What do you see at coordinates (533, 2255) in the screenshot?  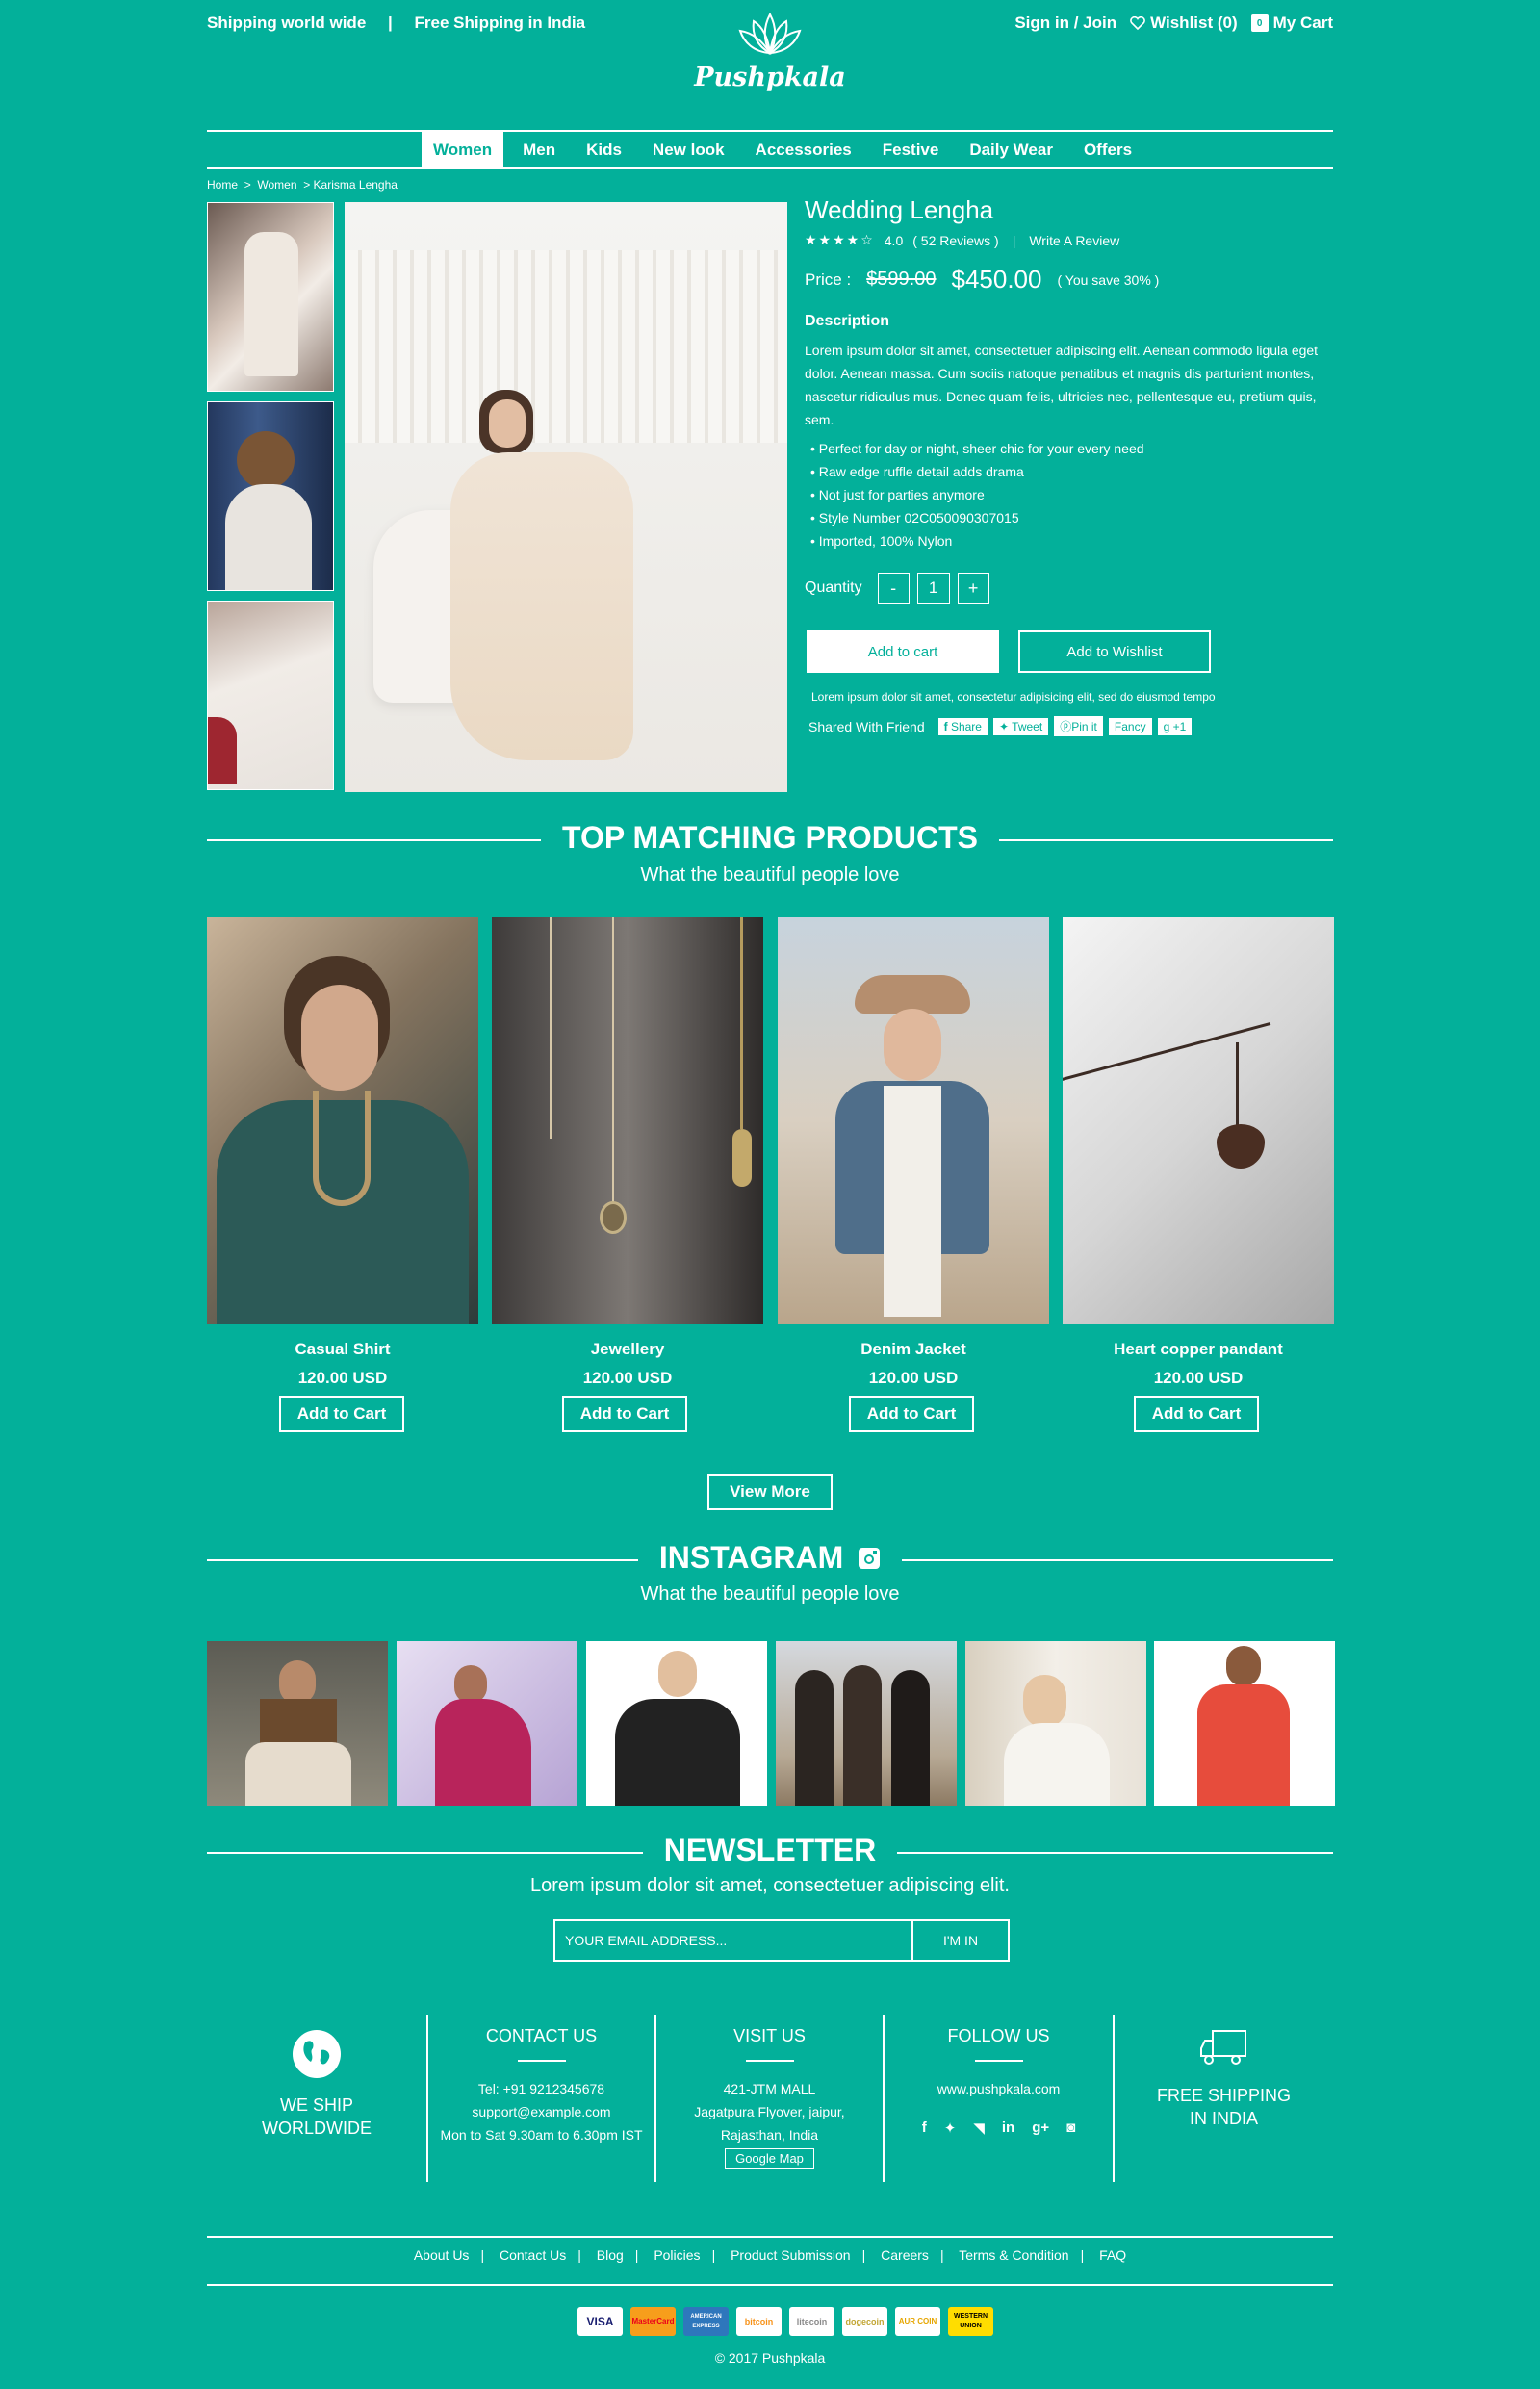 I see `footer-link-contact: Contact Us` at bounding box center [533, 2255].